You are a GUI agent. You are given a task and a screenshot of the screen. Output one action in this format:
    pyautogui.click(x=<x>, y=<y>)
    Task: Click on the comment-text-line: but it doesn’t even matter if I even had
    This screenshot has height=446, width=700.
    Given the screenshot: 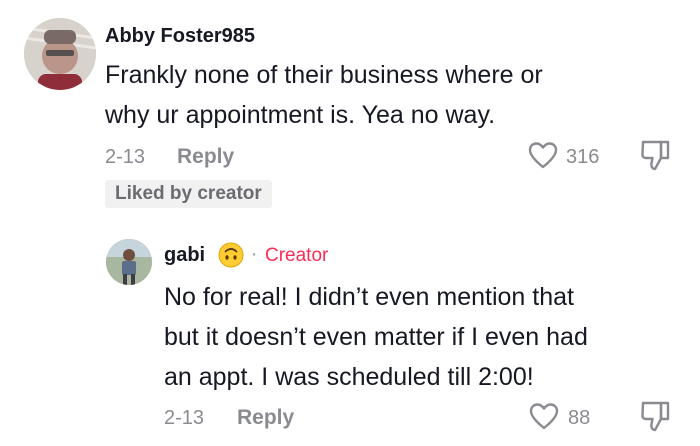 What is the action you would take?
    pyautogui.click(x=376, y=337)
    